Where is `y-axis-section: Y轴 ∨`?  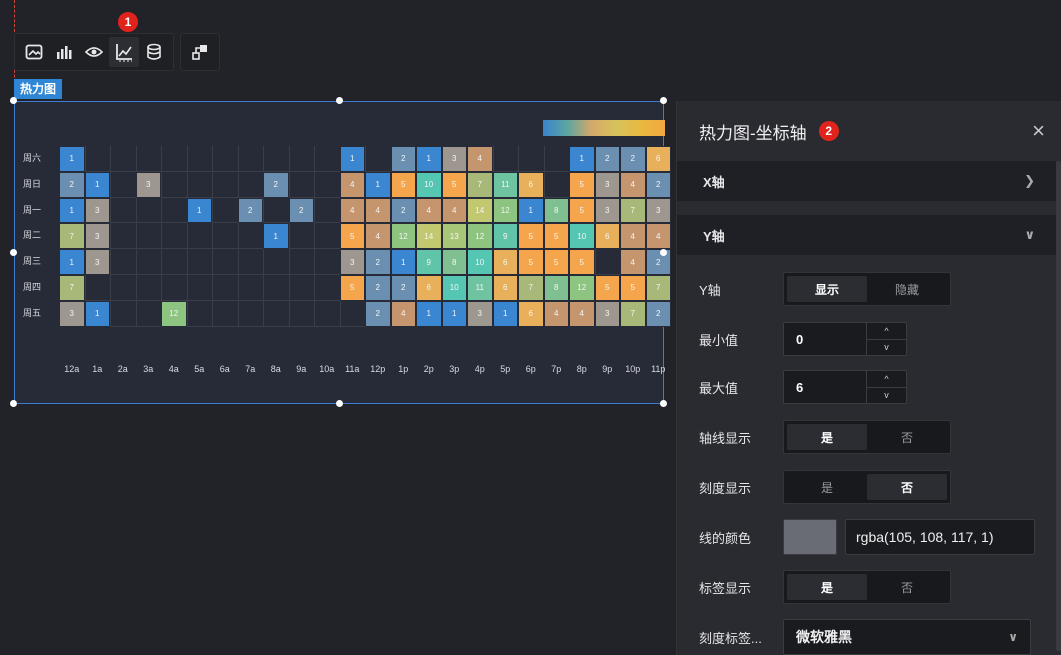
y-axis-section: Y轴 ∨ is located at coordinates (869, 235).